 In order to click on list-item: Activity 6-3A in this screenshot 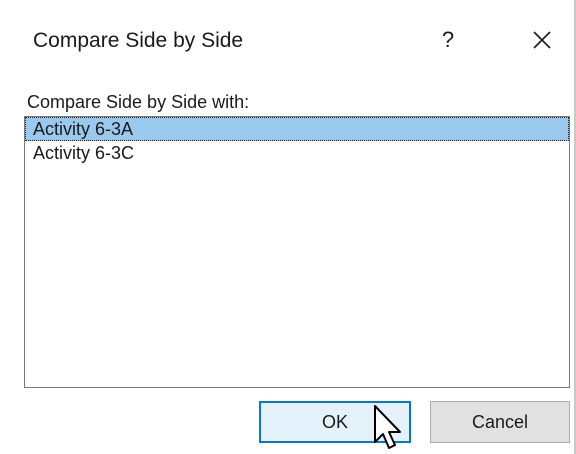, I will do `click(297, 129)`.